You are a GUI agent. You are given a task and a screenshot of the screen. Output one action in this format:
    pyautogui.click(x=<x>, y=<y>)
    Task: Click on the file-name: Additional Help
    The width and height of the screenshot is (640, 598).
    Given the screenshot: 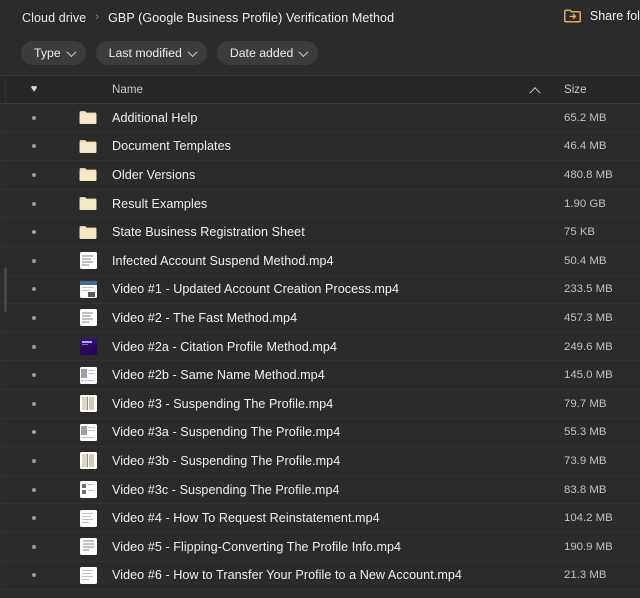 What is the action you would take?
    pyautogui.click(x=155, y=117)
    